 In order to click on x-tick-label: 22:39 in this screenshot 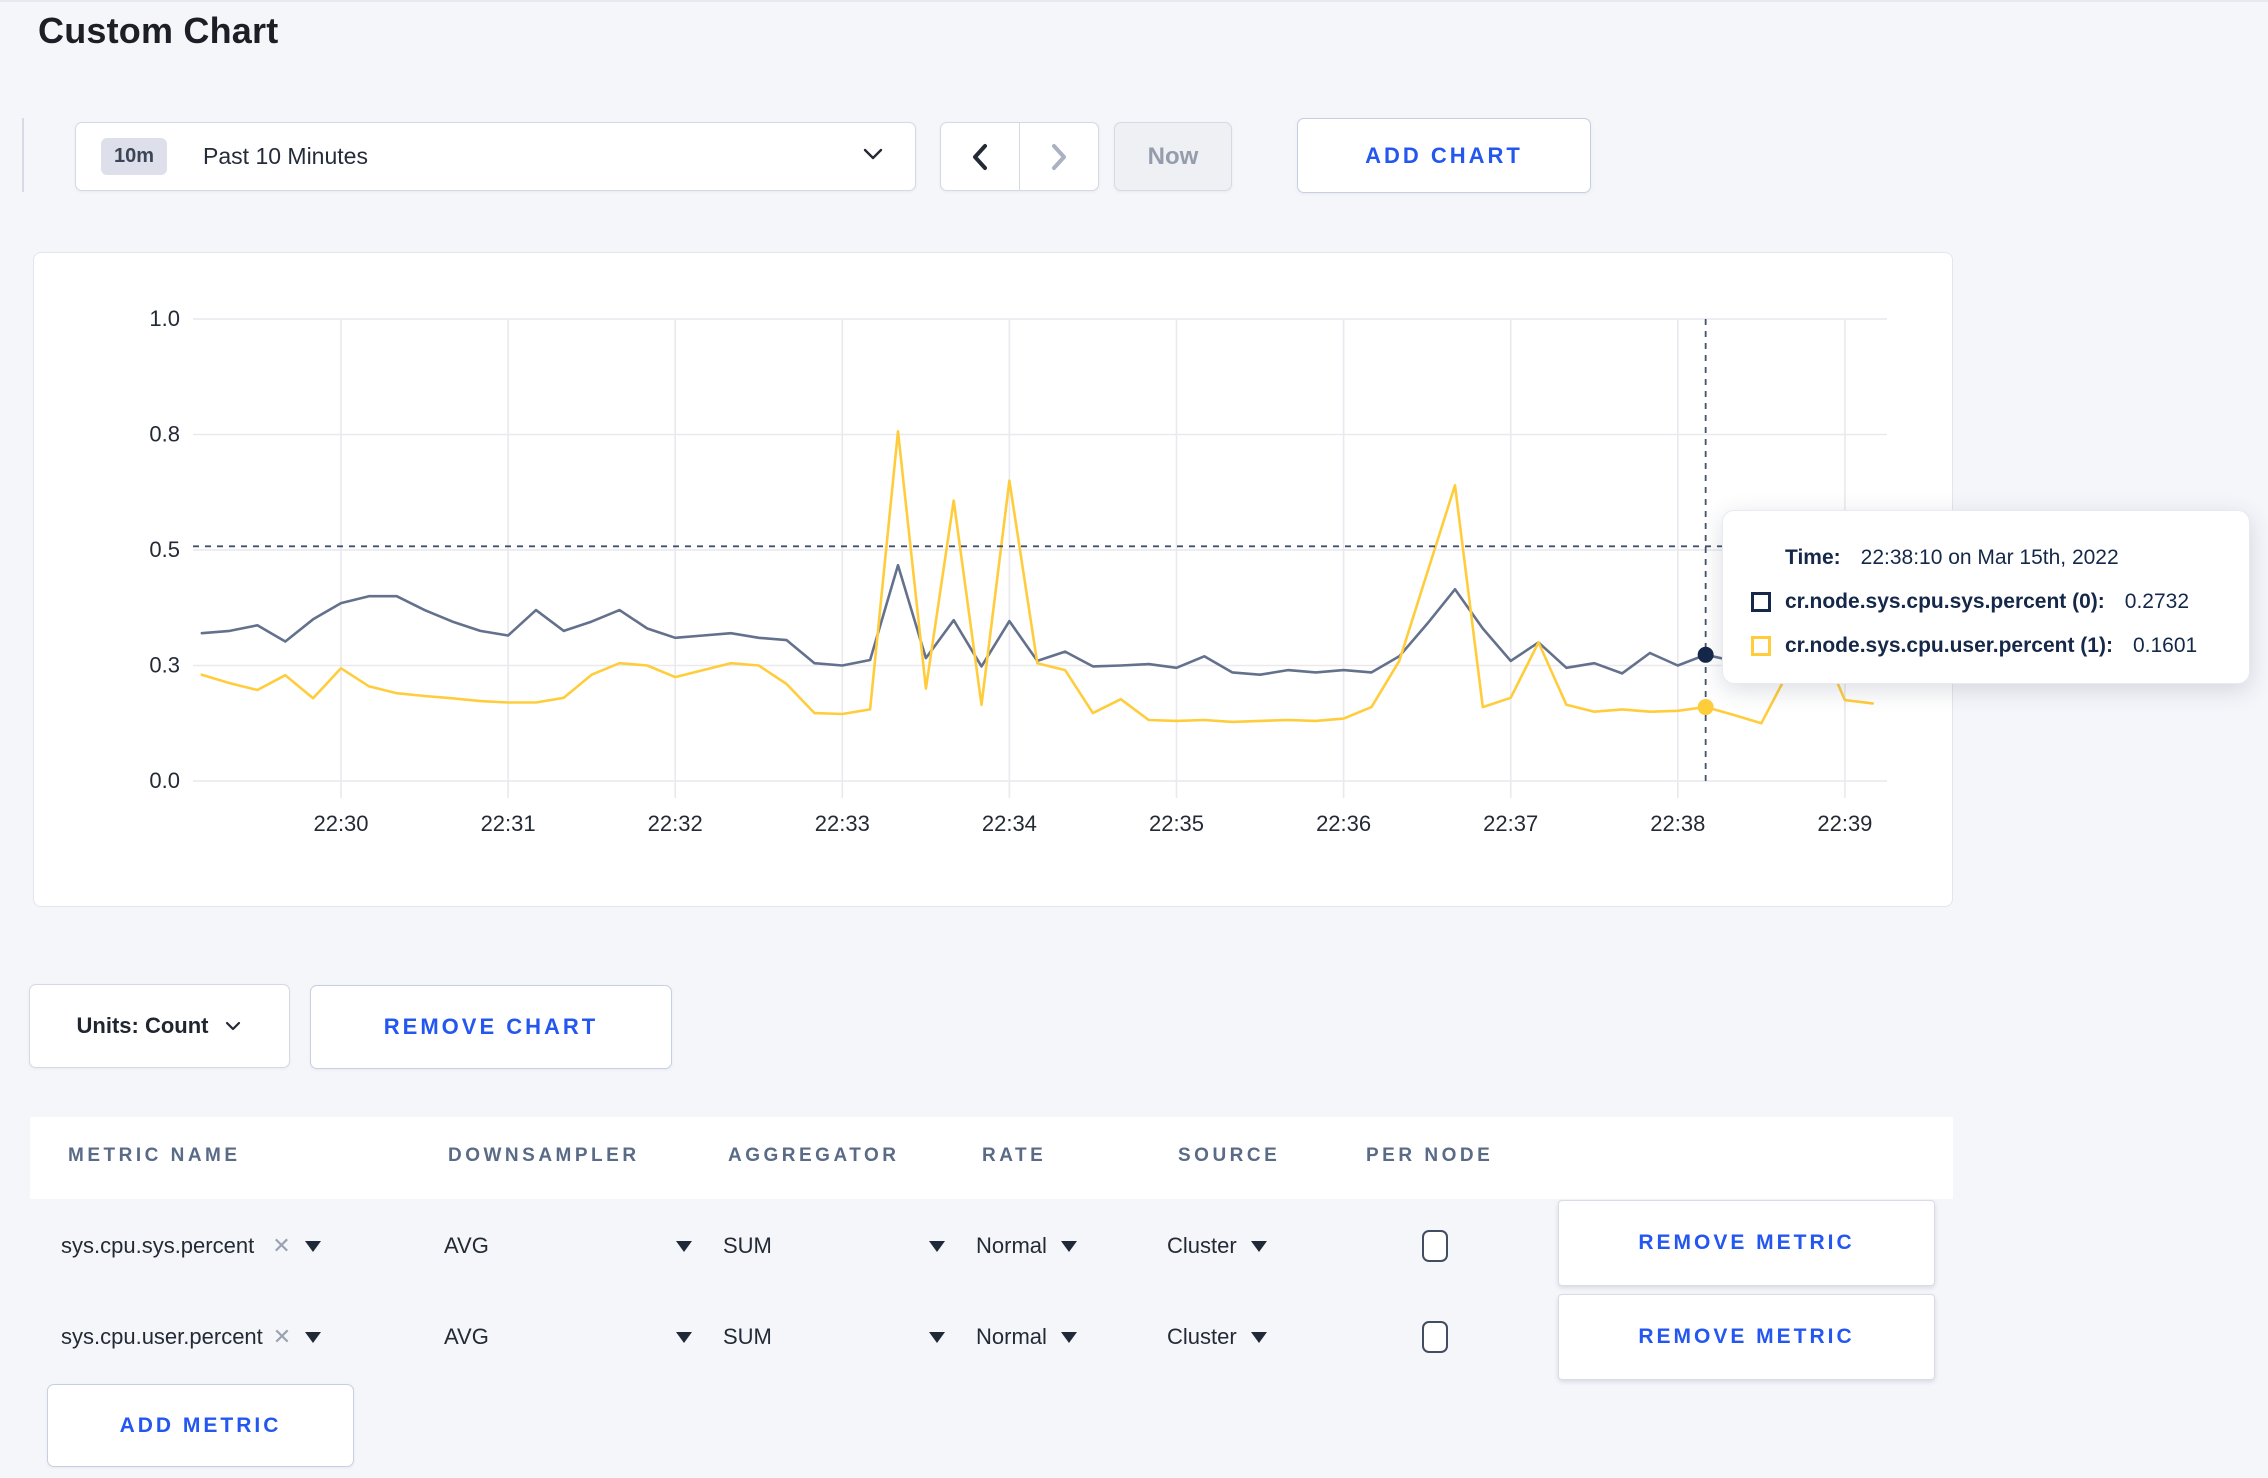, I will do `click(1844, 823)`.